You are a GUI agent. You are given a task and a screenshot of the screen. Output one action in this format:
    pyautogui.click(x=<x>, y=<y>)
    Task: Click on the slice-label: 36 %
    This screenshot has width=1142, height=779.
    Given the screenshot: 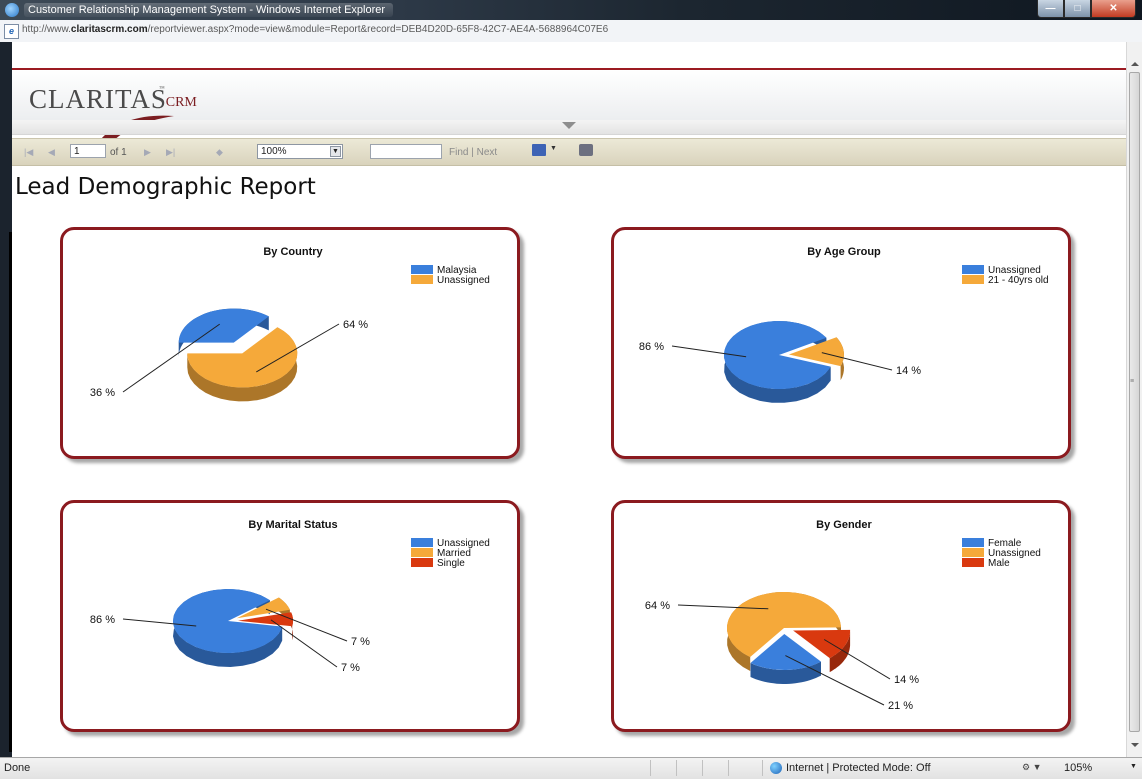 What is the action you would take?
    pyautogui.click(x=102, y=393)
    